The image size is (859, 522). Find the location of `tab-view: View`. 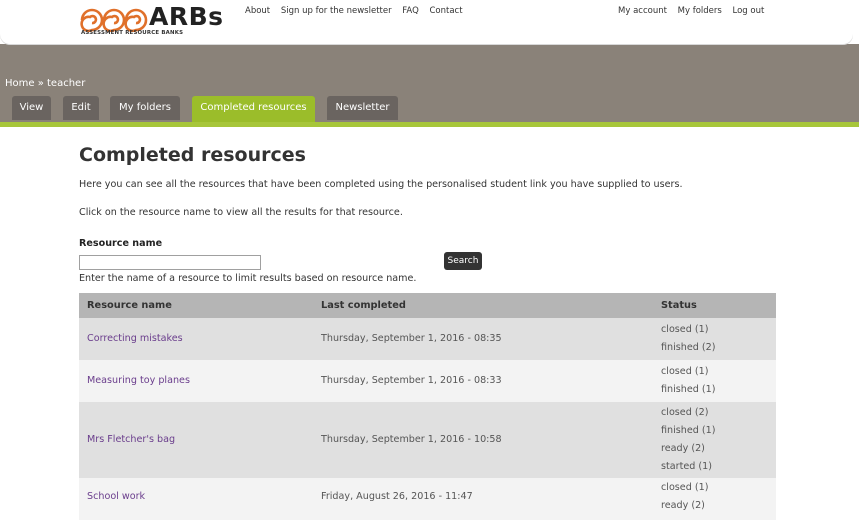

tab-view: View is located at coordinates (31, 108).